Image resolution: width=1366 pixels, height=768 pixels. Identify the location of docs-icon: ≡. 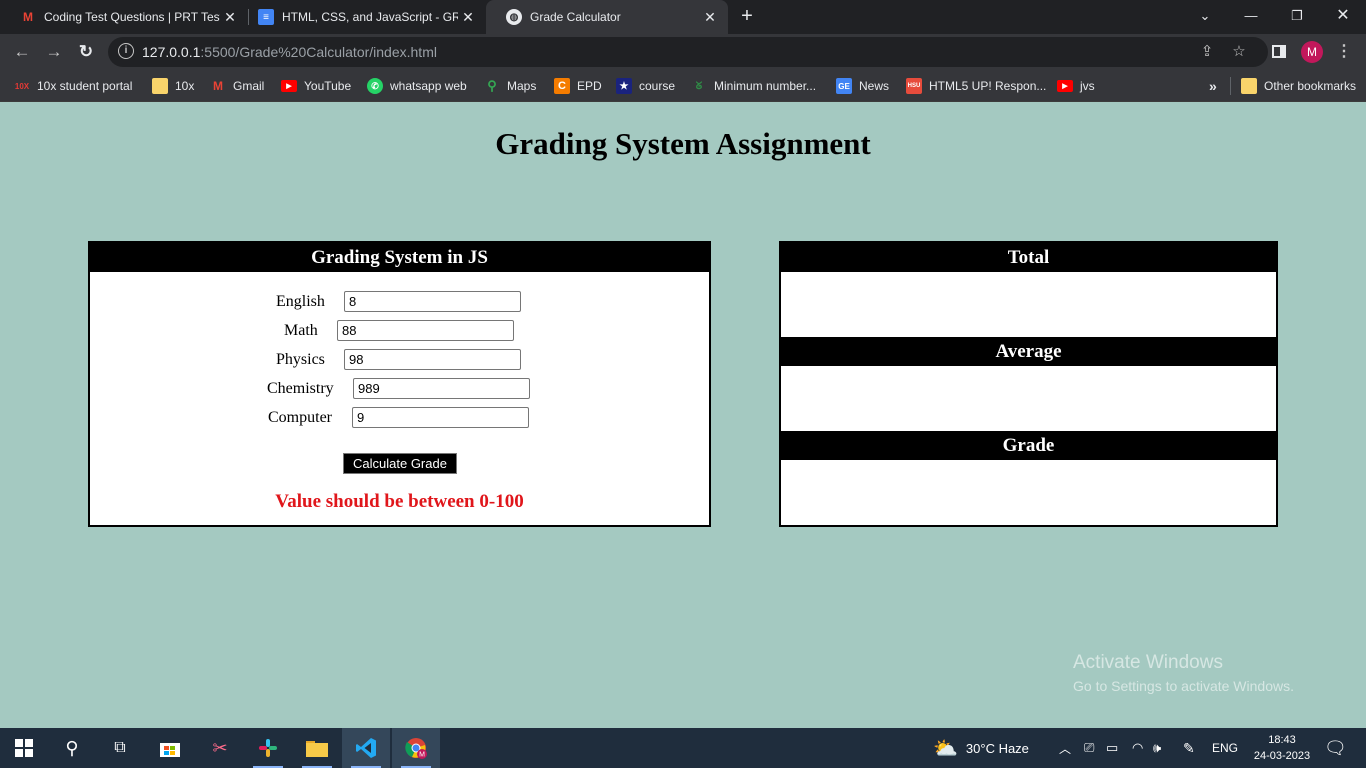
(266, 17).